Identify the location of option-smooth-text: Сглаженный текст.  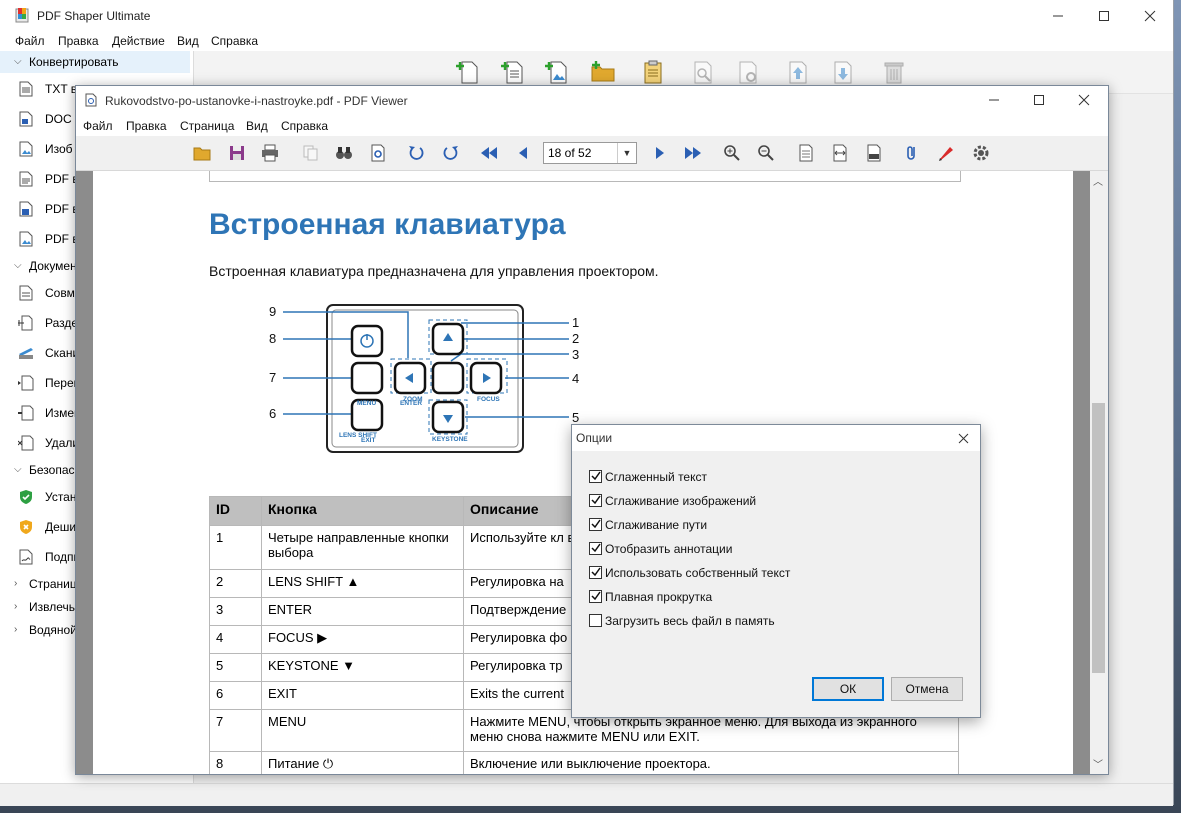
(779, 477).